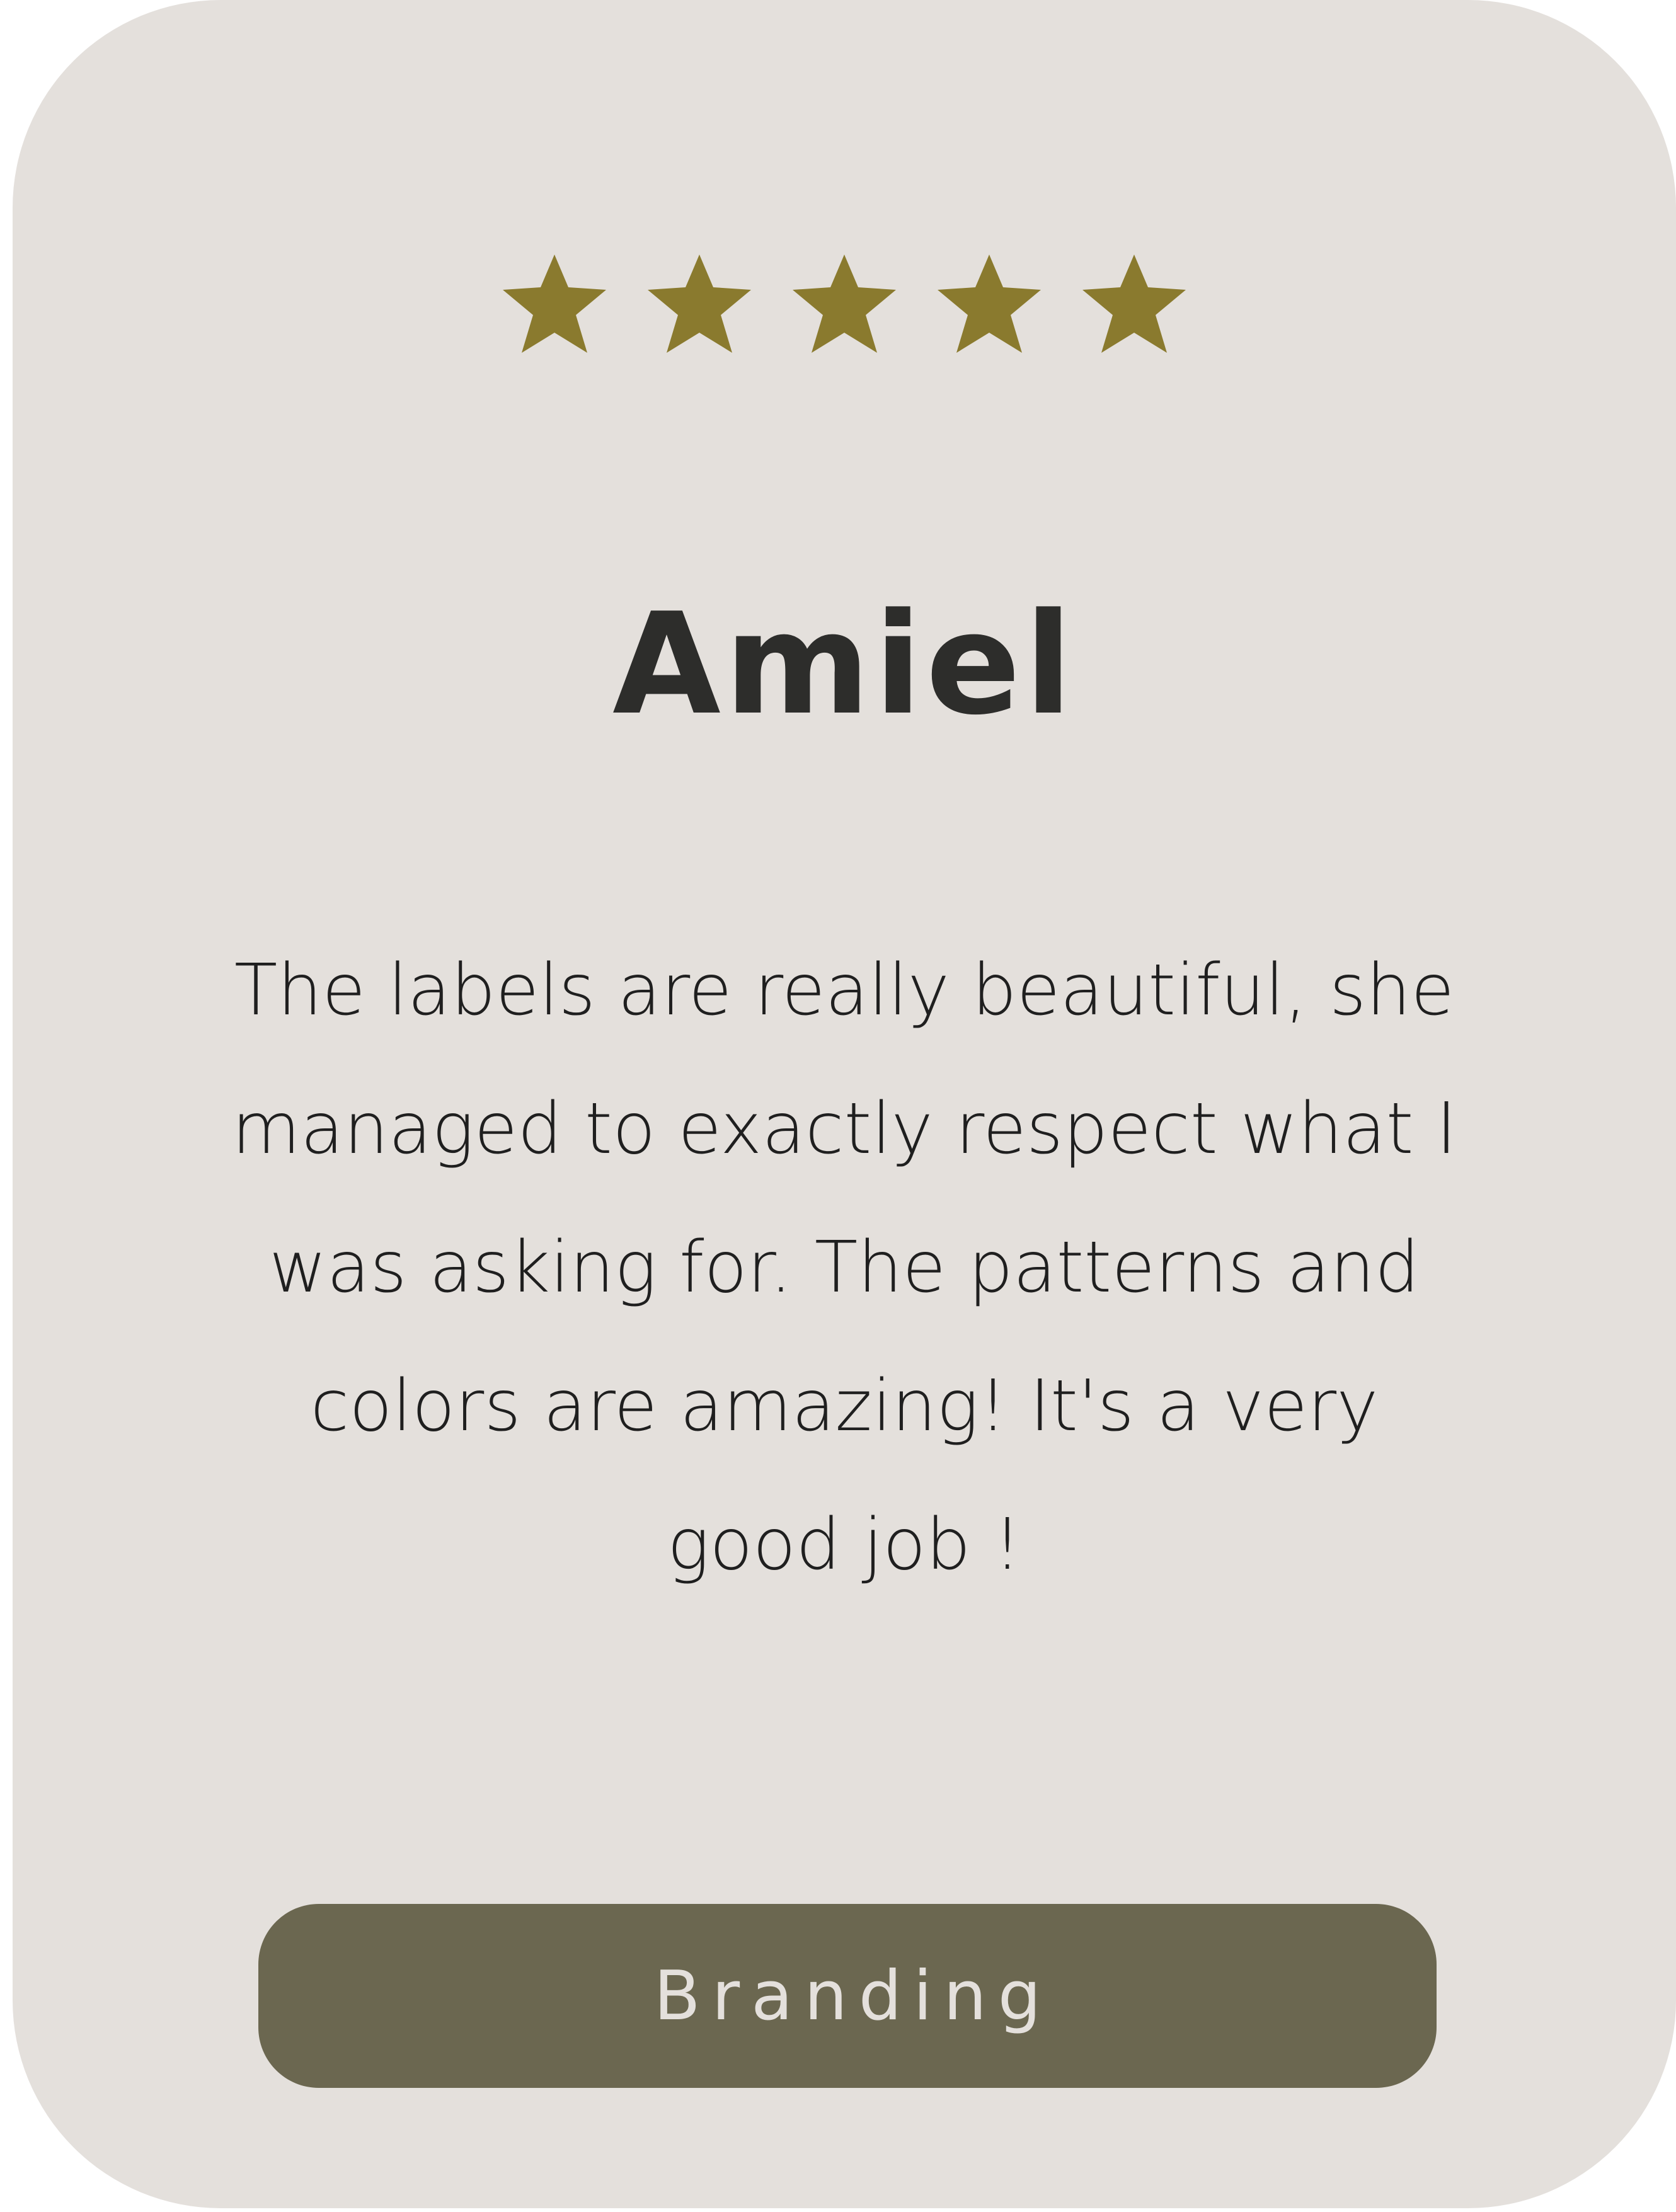  What do you see at coordinates (853, 1996) in the screenshot?
I see `tag-label: Branding` at bounding box center [853, 1996].